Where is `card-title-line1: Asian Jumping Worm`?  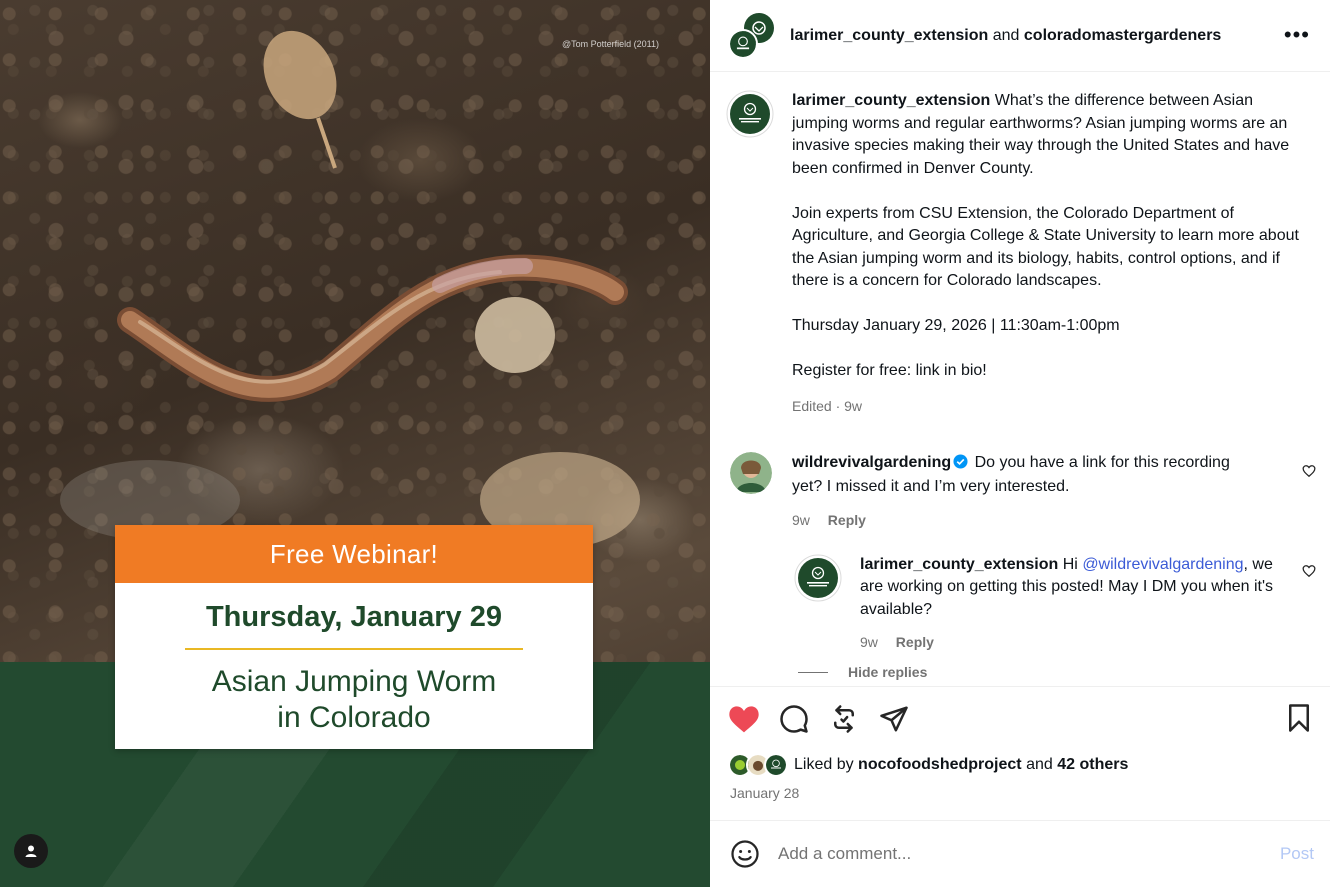 card-title-line1: Asian Jumping Worm is located at coordinates (354, 681).